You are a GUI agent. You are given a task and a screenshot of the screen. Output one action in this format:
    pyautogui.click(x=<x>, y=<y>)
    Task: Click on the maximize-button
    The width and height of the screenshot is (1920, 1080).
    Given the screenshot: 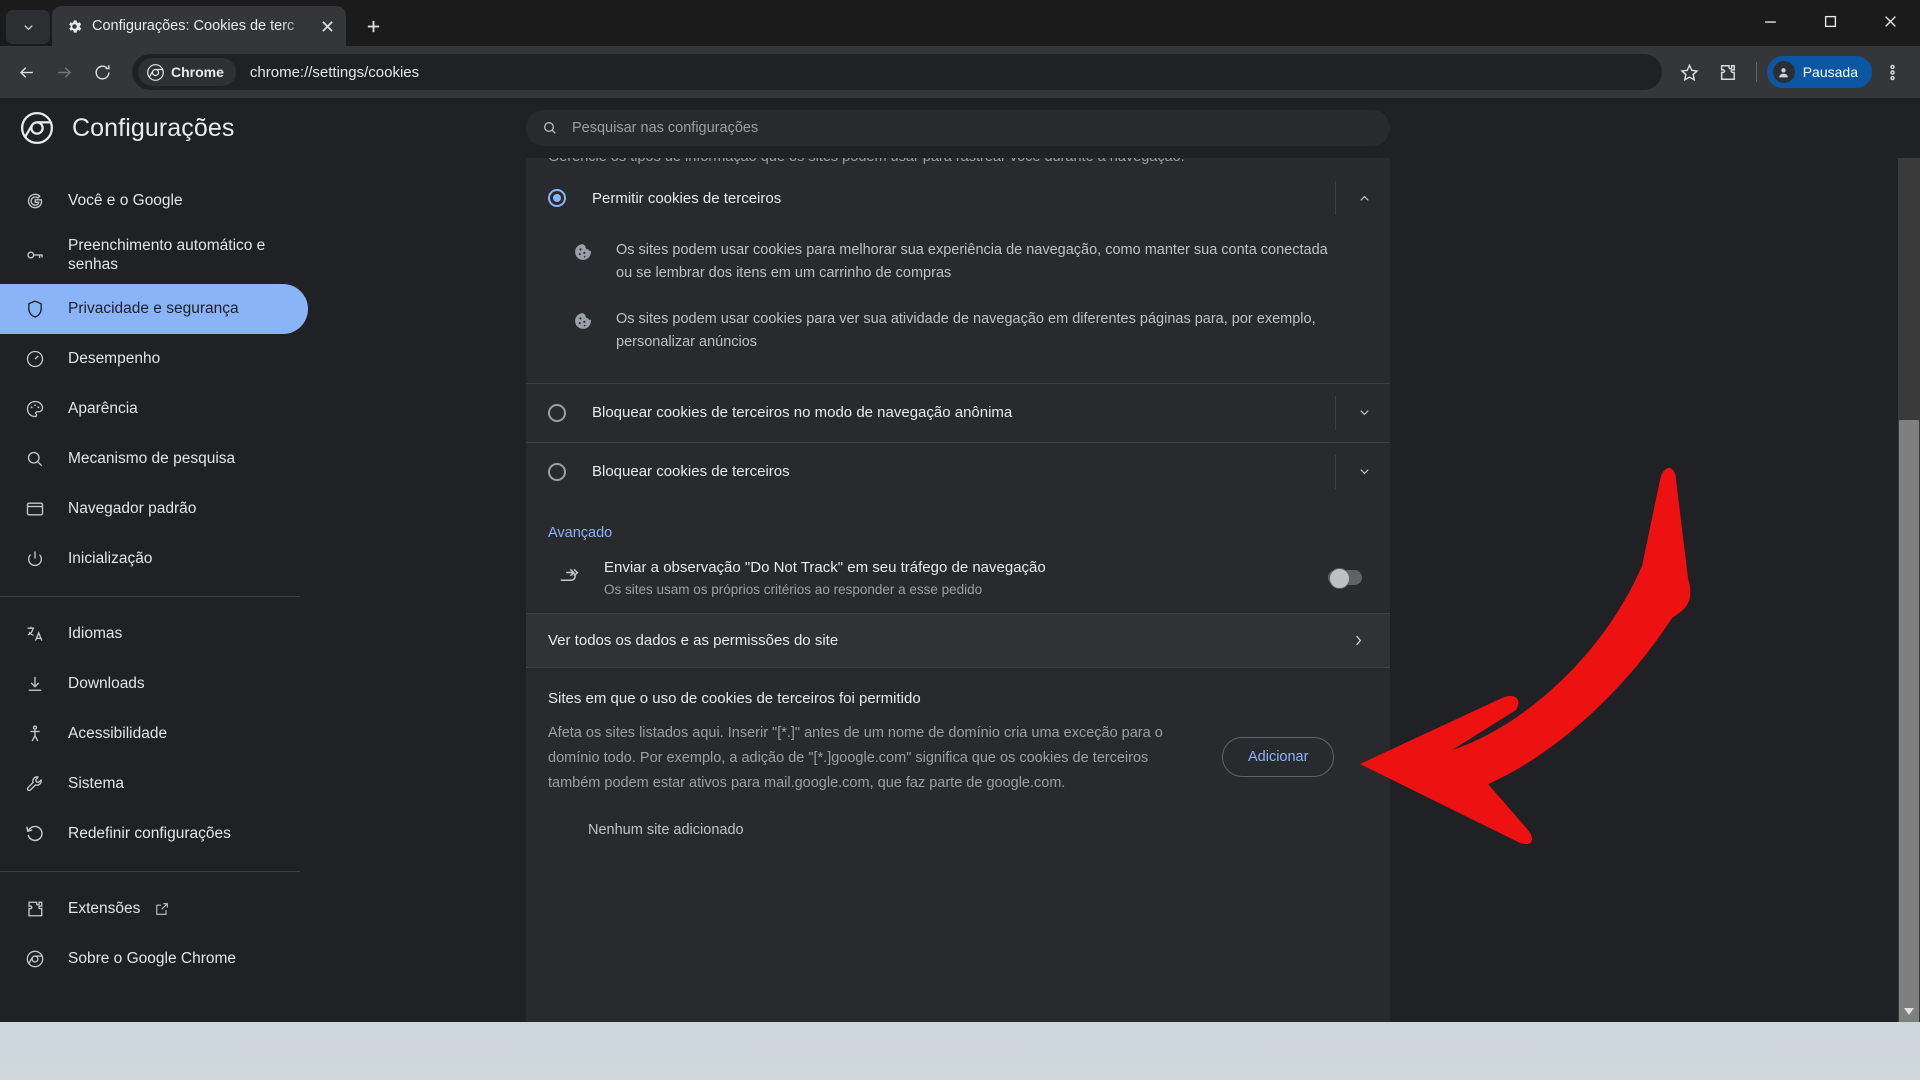 What is the action you would take?
    pyautogui.click(x=1830, y=21)
    